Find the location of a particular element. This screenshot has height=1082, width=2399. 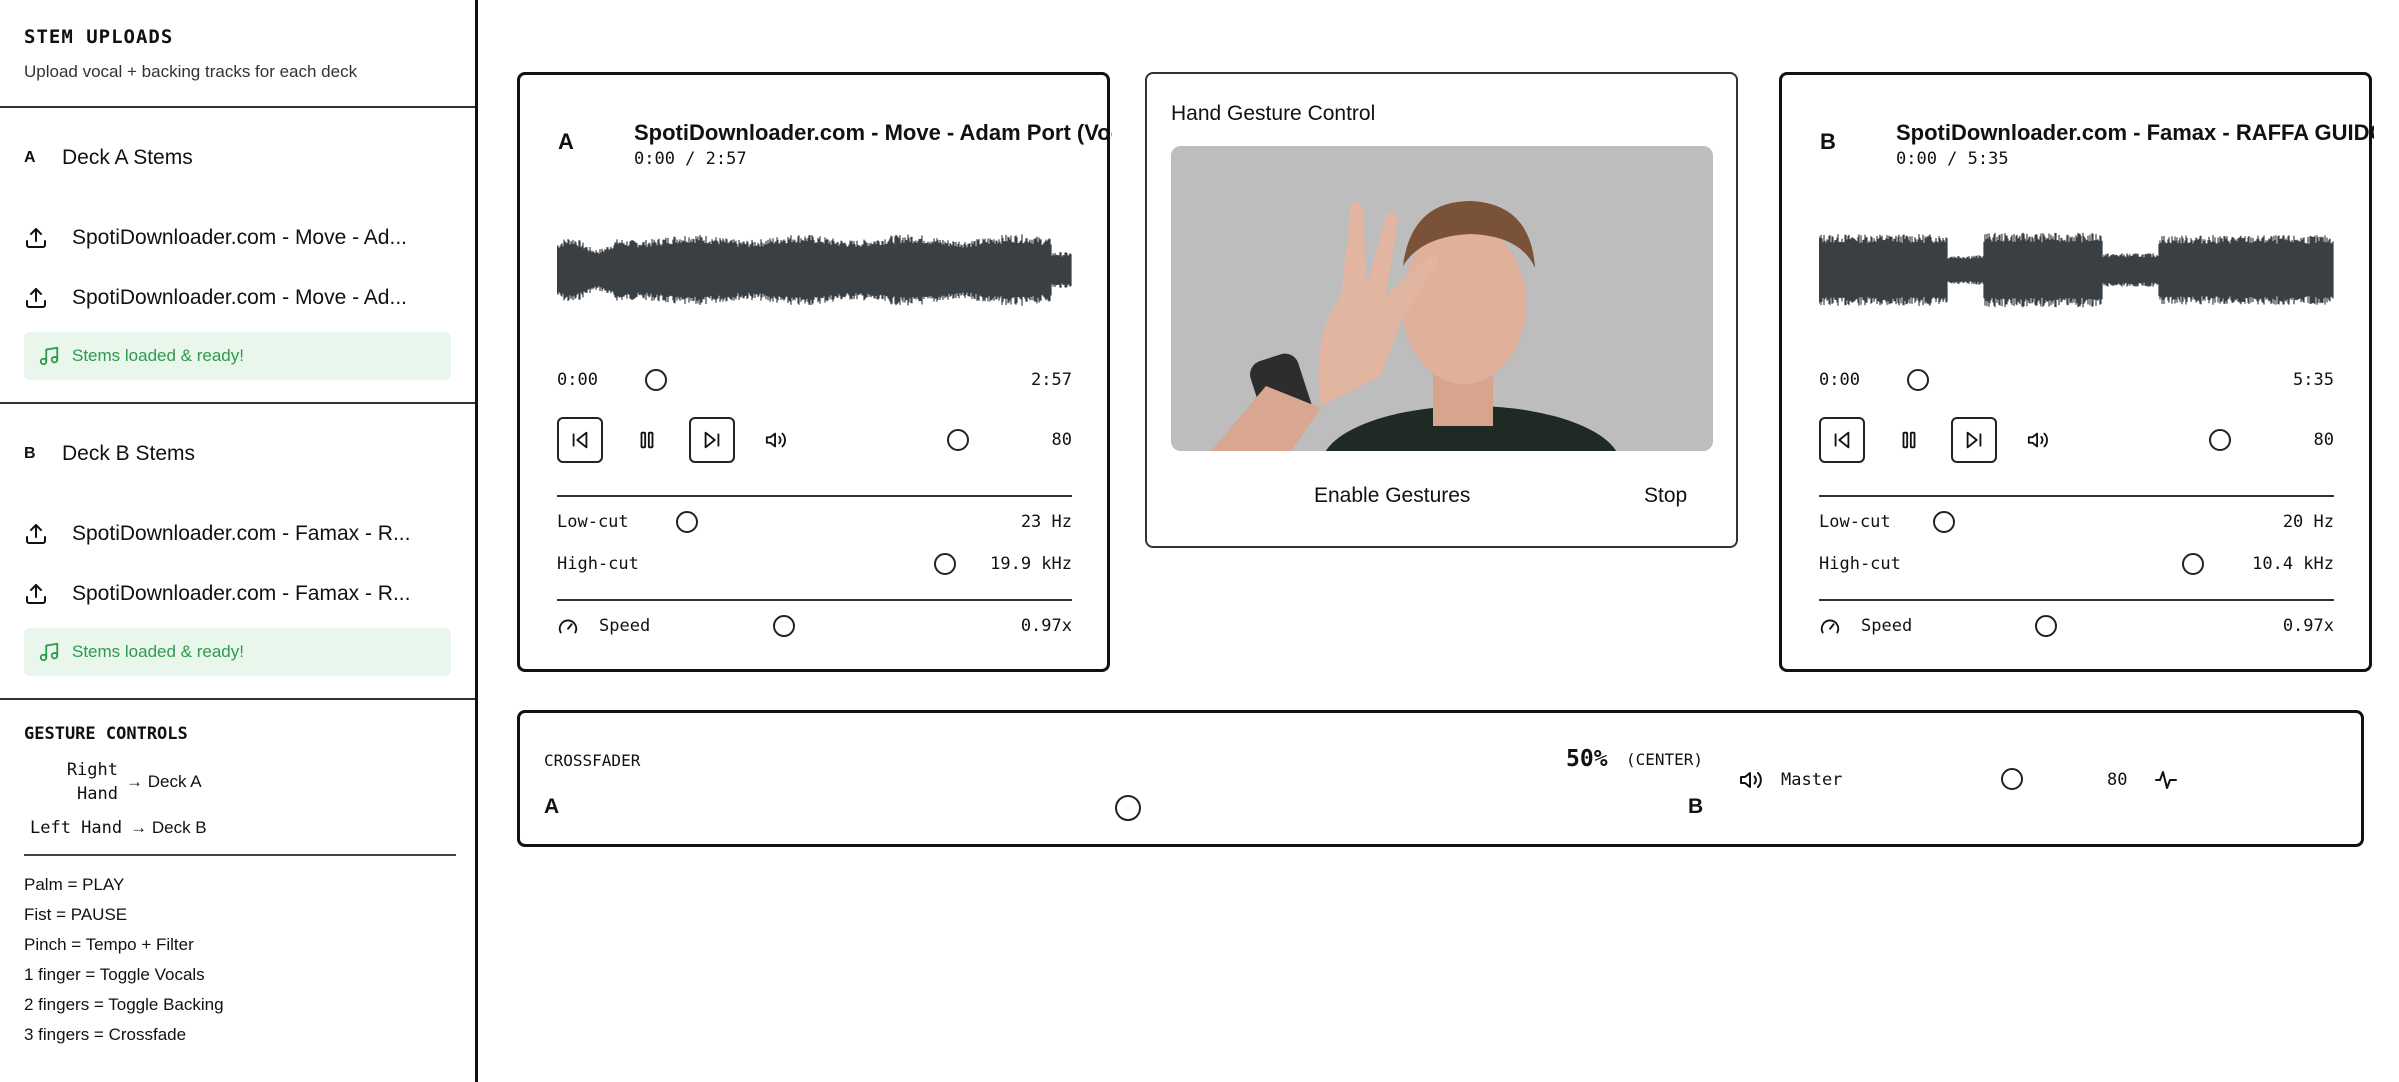

deck-a-position-row: 0:00 2:57 is located at coordinates (814, 380).